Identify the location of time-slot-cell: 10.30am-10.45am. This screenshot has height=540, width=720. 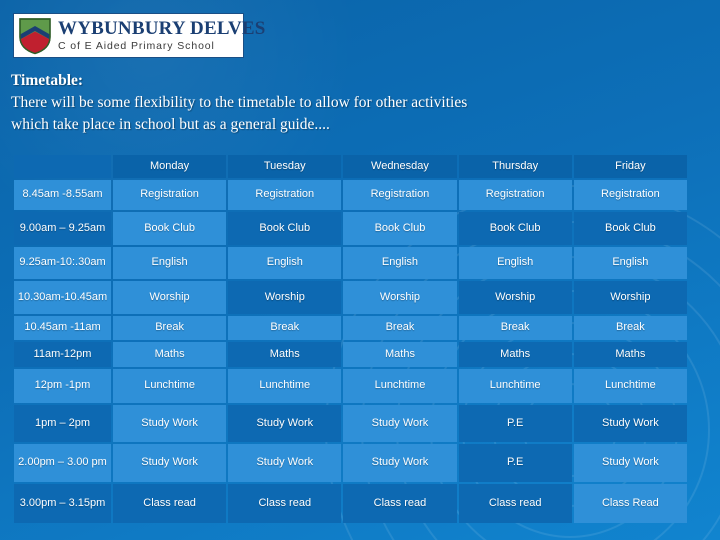
(62, 297).